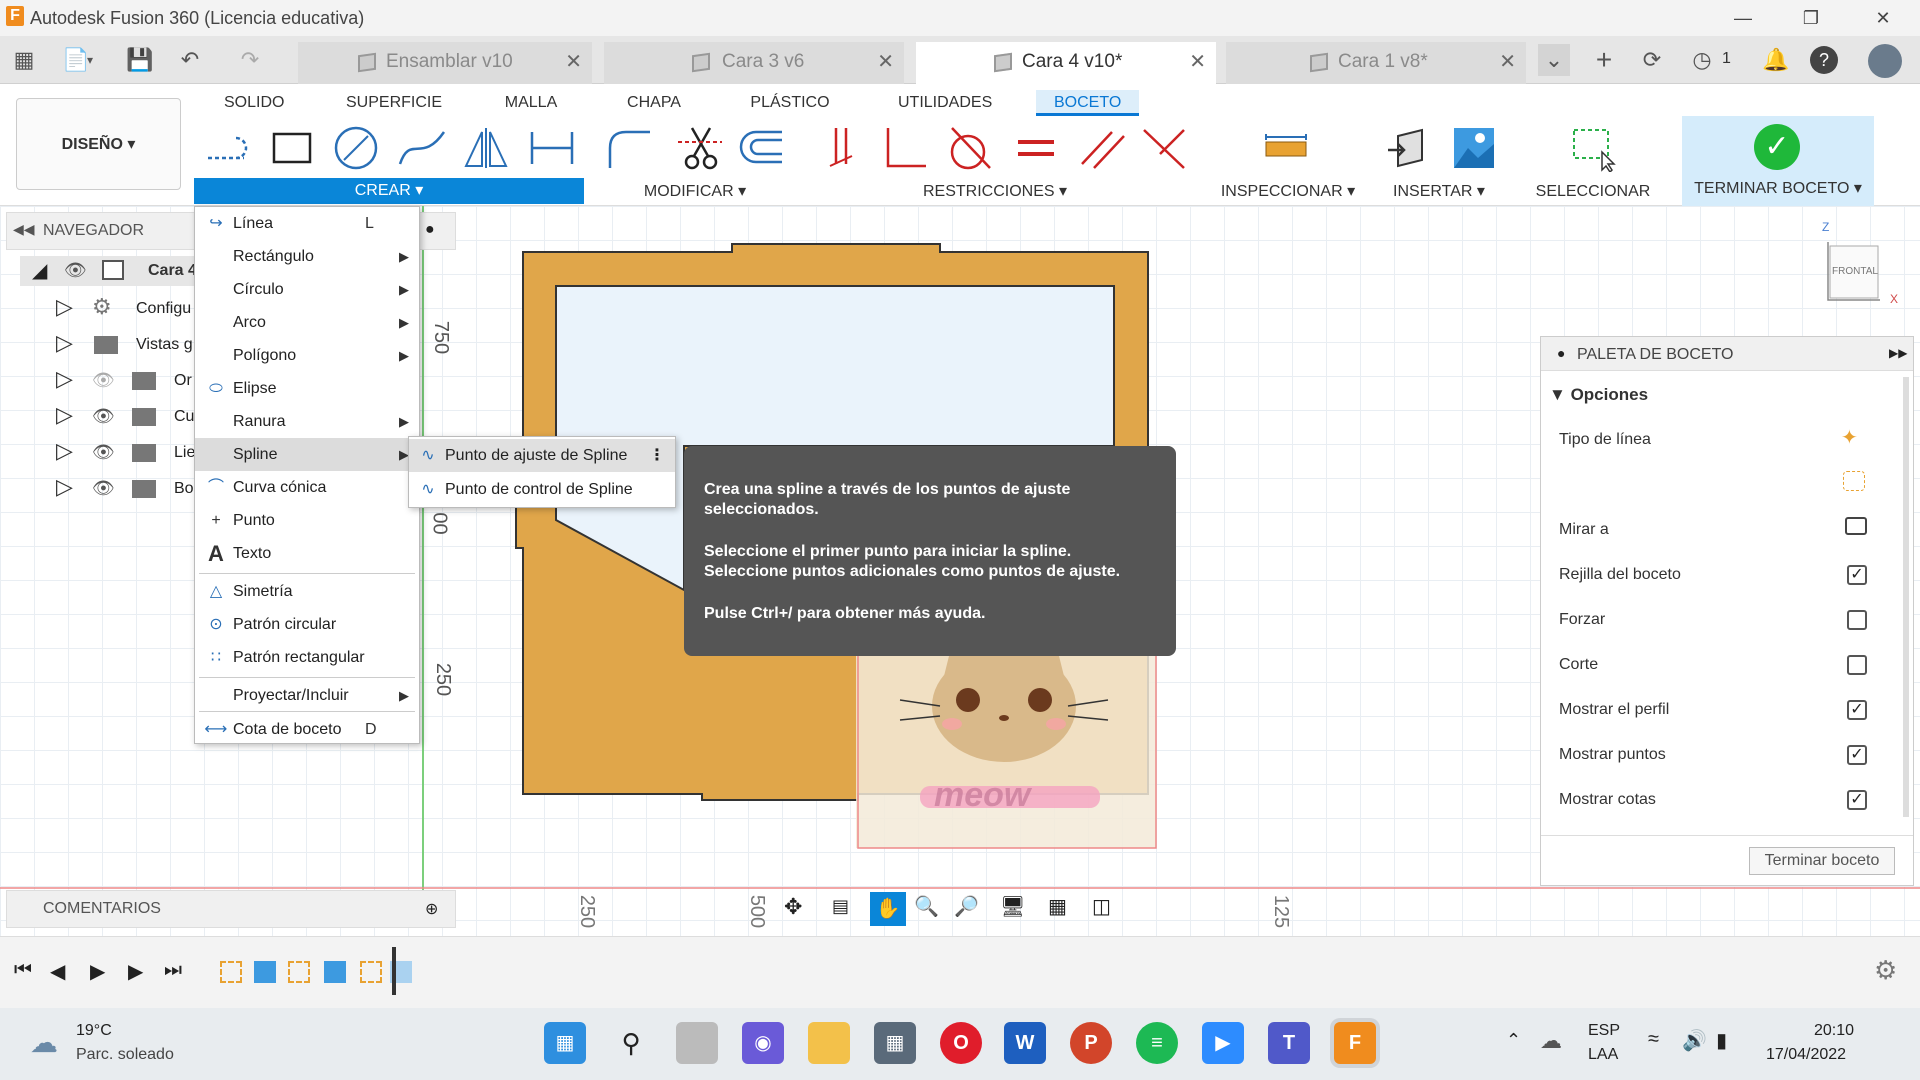 The height and width of the screenshot is (1080, 1920). I want to click on wifi-icon: ≈, so click(1653, 1039).